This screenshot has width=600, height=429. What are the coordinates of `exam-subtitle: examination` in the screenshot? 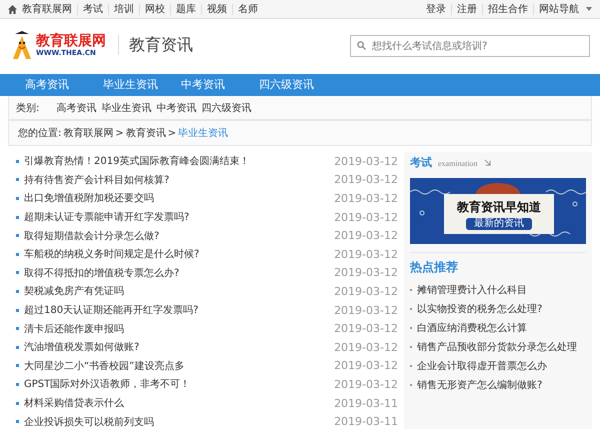 It's located at (458, 163).